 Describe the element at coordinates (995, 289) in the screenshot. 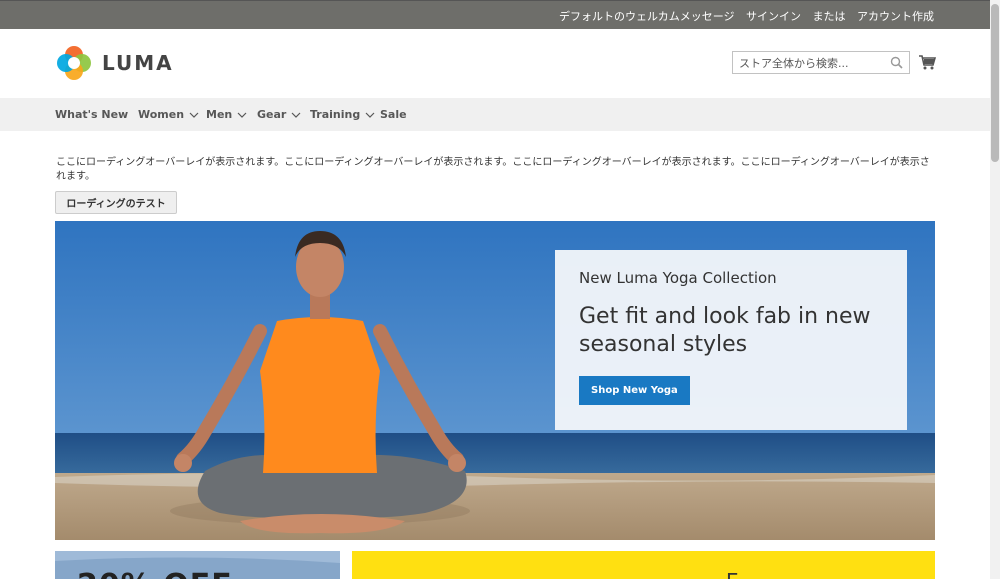

I see `page-scrollbar` at that location.